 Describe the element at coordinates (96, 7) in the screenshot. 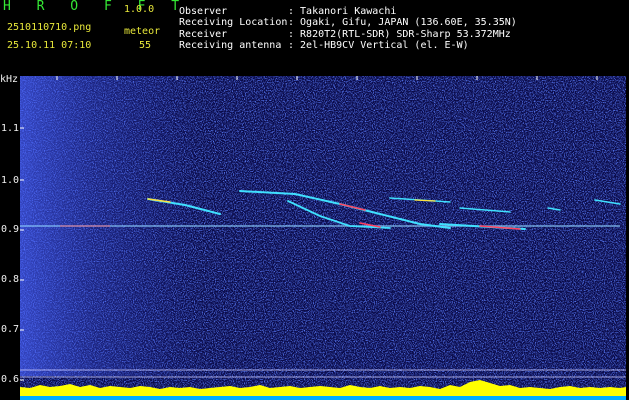

I see `app-name: H R O F F T` at that location.